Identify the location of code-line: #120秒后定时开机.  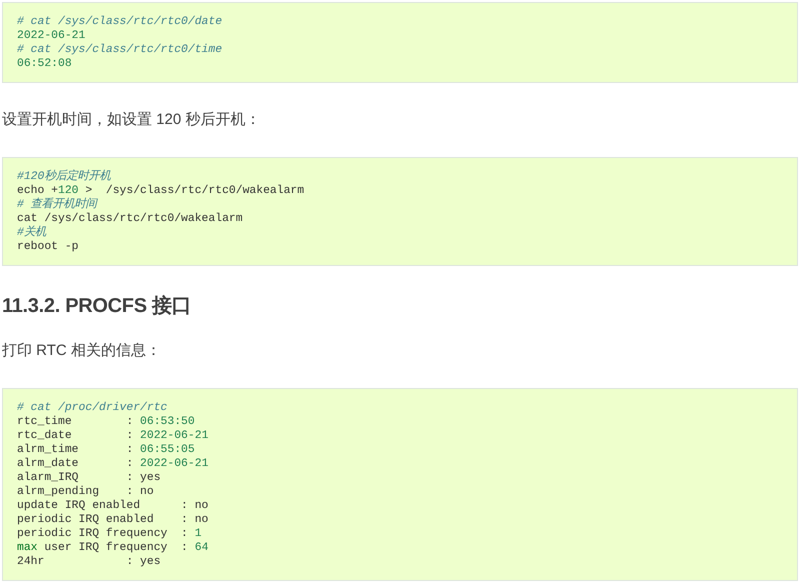
(63, 177).